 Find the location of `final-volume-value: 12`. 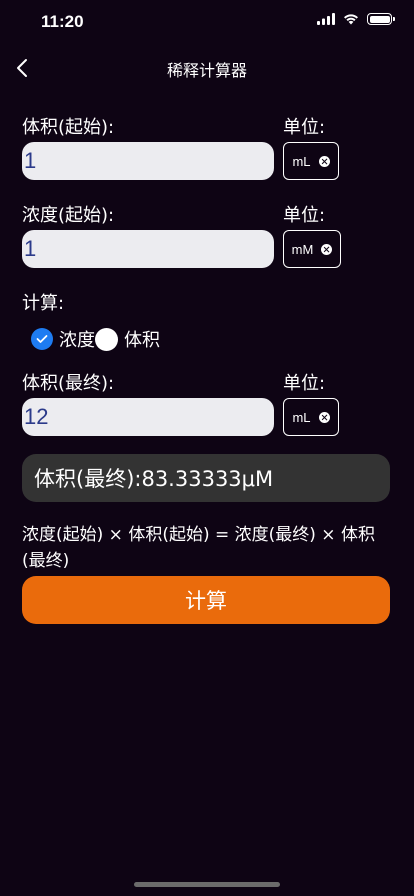

final-volume-value: 12 is located at coordinates (36, 416).